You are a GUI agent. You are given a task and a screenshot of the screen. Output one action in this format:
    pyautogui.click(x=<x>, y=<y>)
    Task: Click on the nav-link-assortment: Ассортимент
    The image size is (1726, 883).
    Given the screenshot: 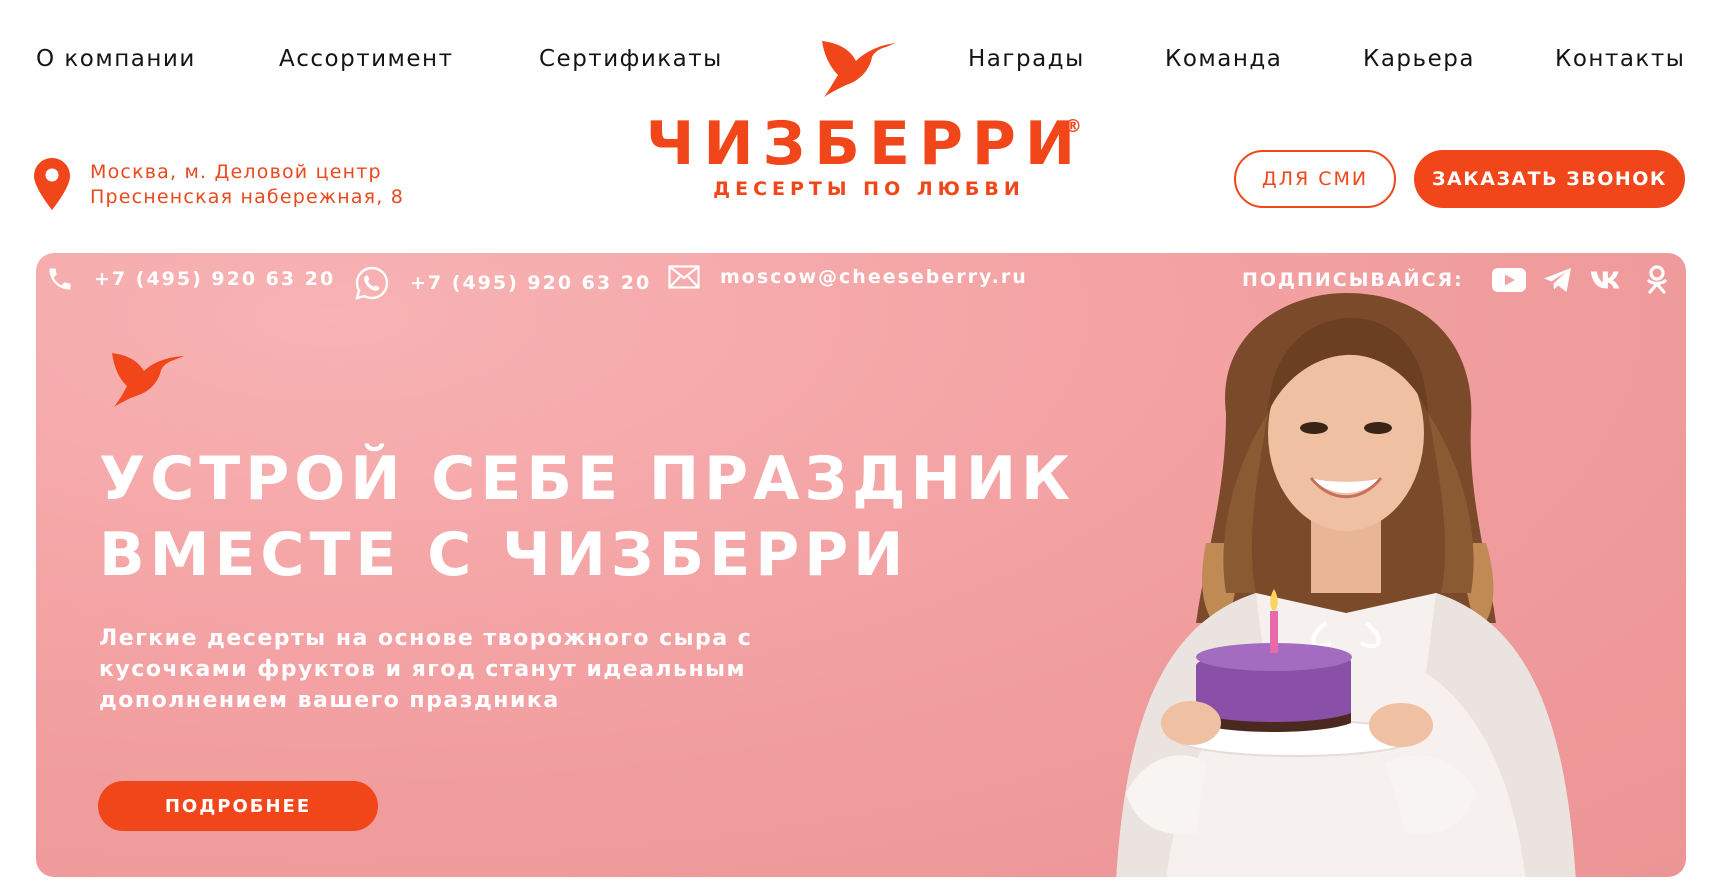 What is the action you would take?
    pyautogui.click(x=366, y=59)
    